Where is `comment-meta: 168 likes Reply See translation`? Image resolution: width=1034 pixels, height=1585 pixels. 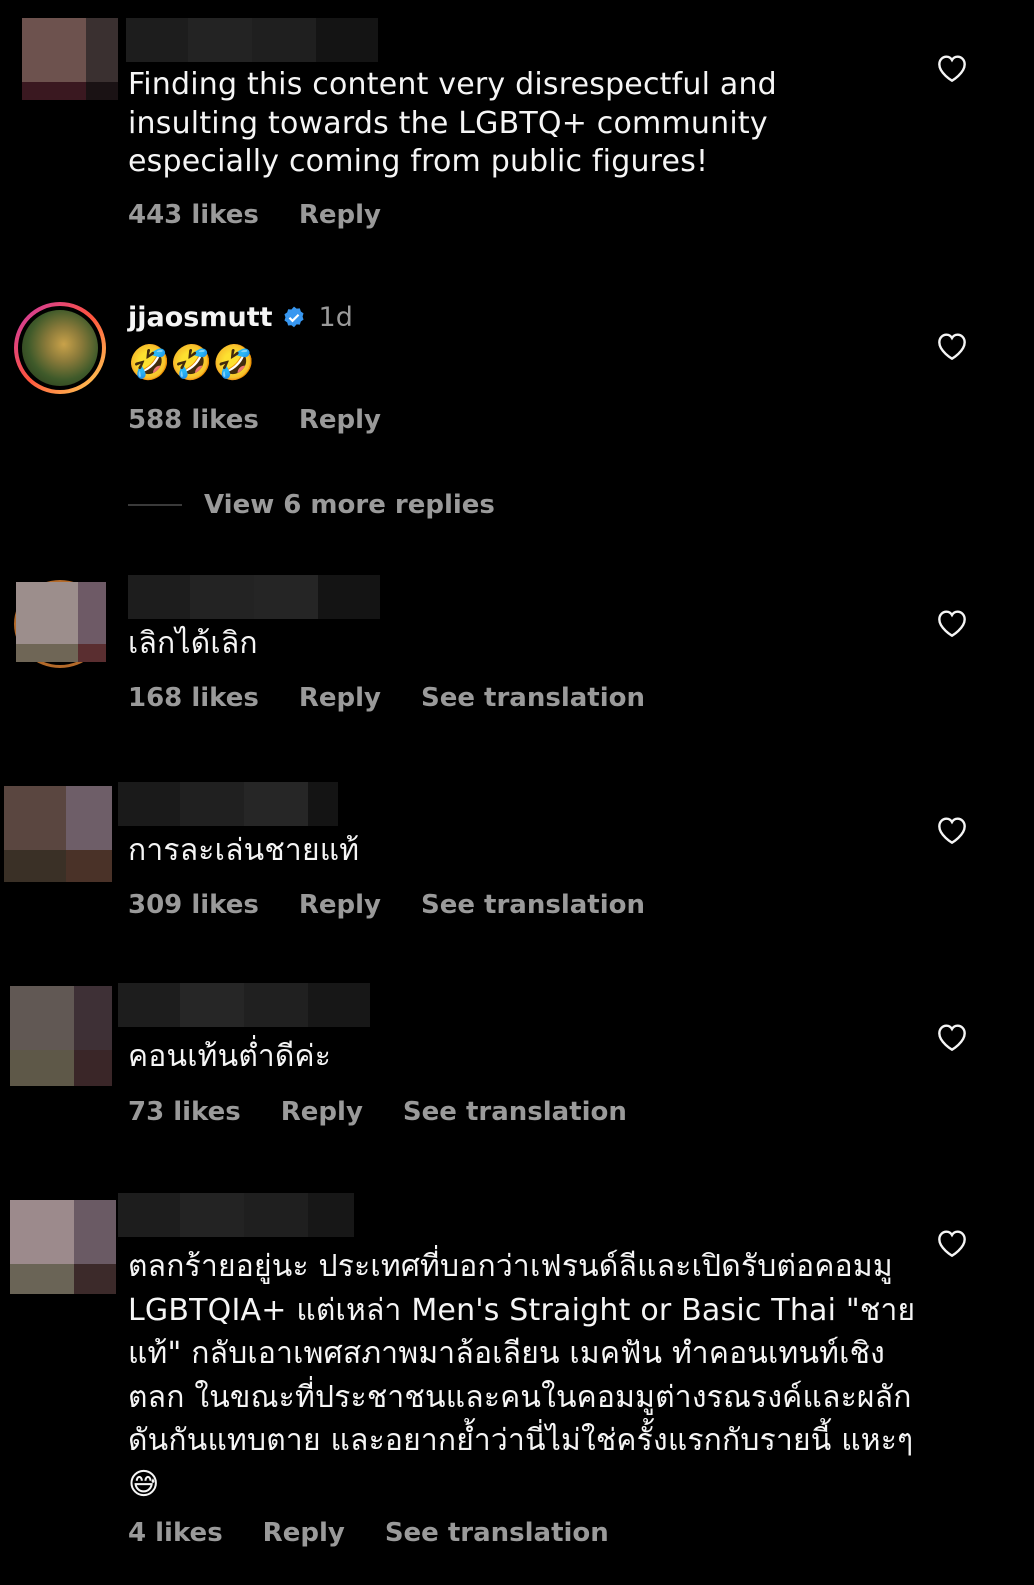
comment-meta: 168 likes Reply See translation is located at coordinates (386, 698).